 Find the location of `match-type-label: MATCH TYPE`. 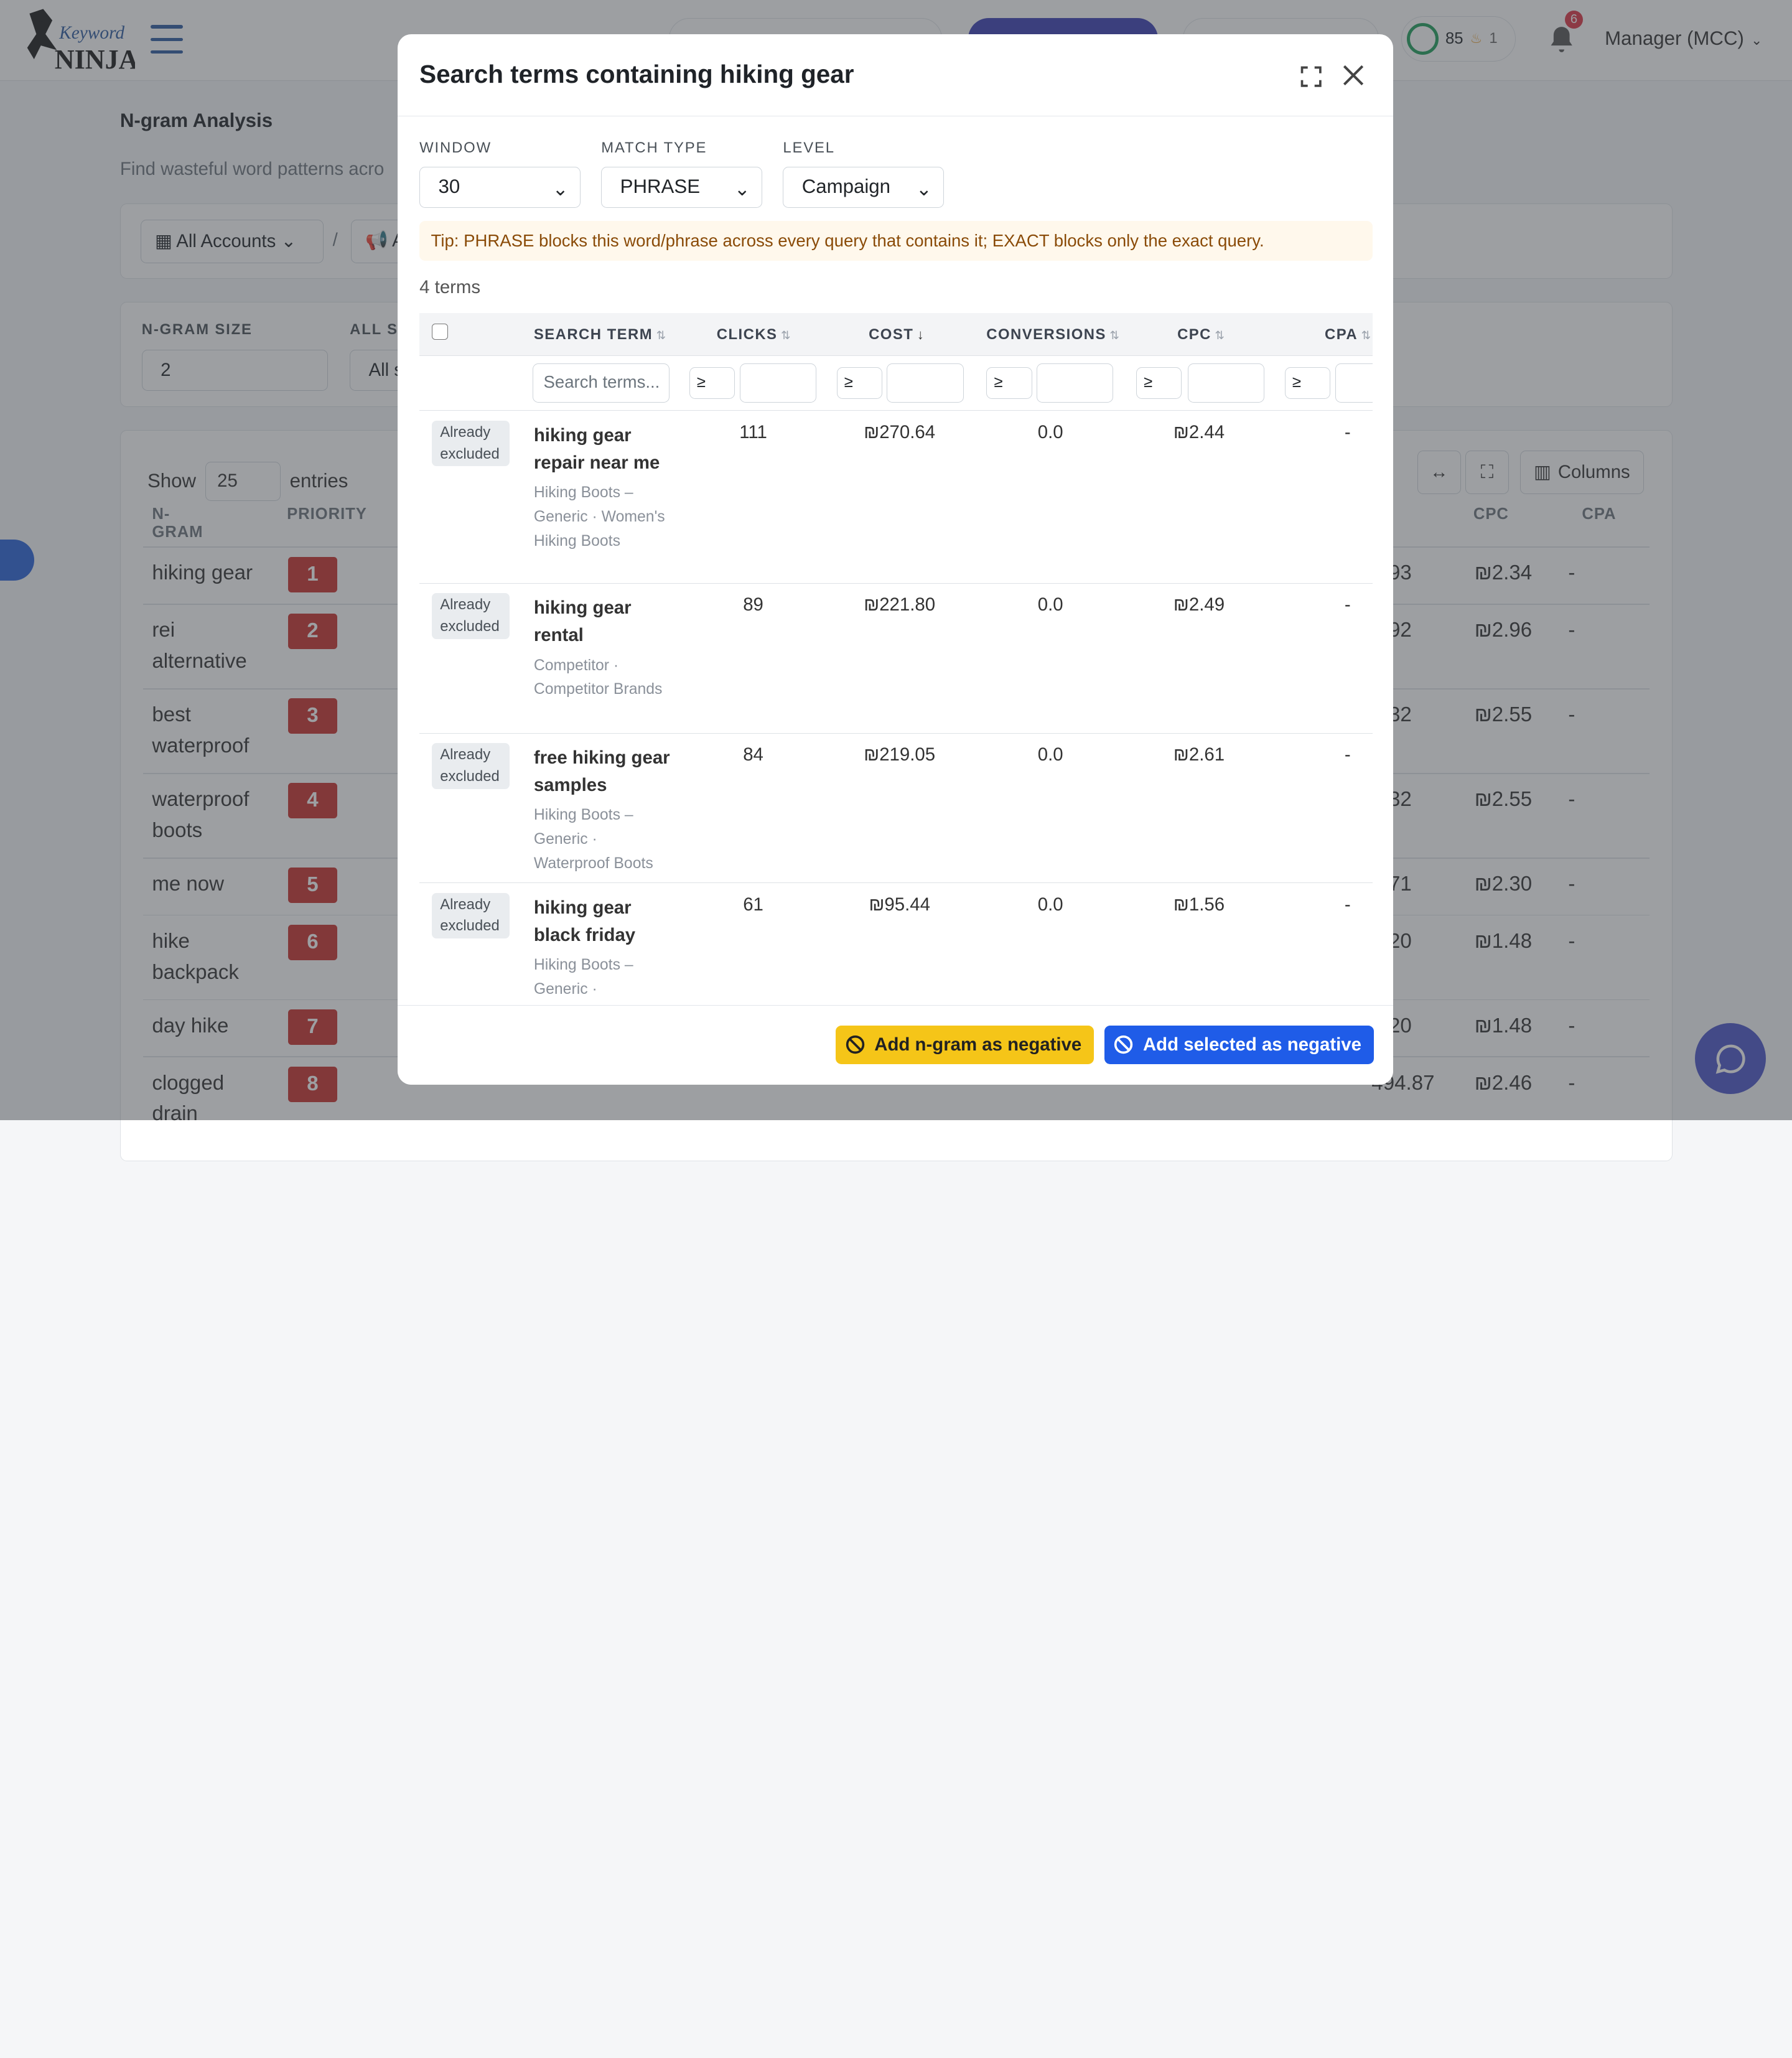

match-type-label: MATCH TYPE is located at coordinates (654, 148).